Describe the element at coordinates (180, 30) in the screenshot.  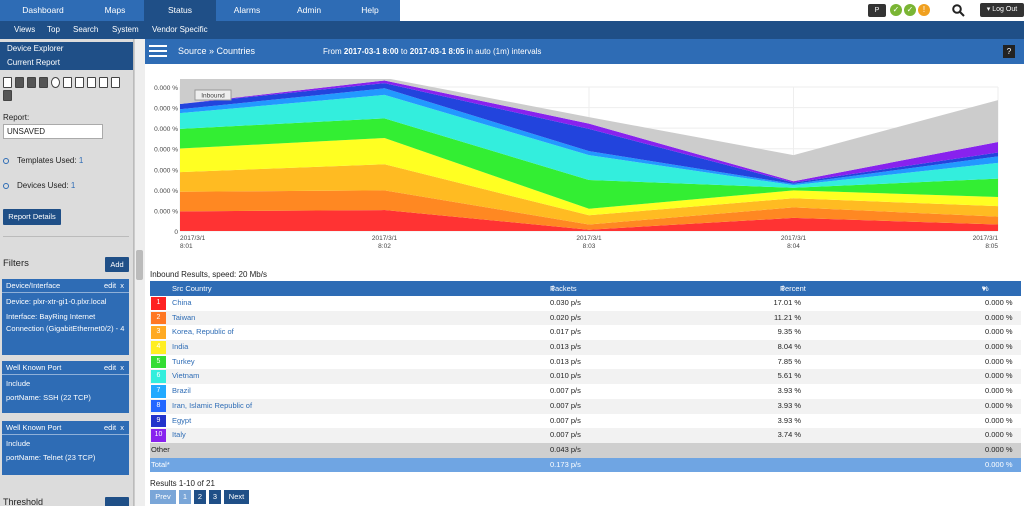
I see `subnav-vendor-specific: Vendor Specific` at that location.